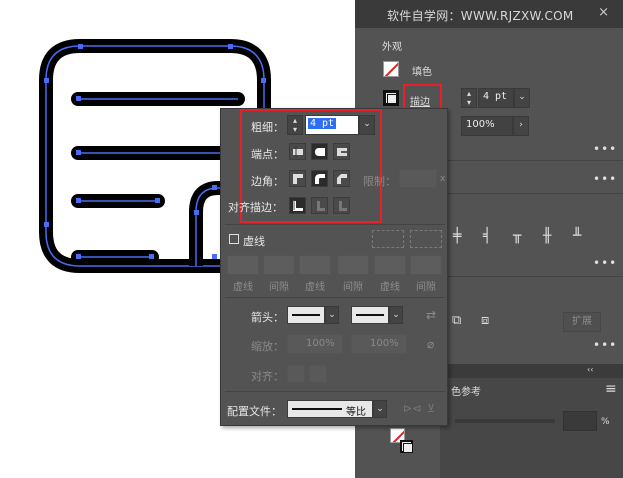  I want to click on align-stroke-inside-button, so click(319, 205).